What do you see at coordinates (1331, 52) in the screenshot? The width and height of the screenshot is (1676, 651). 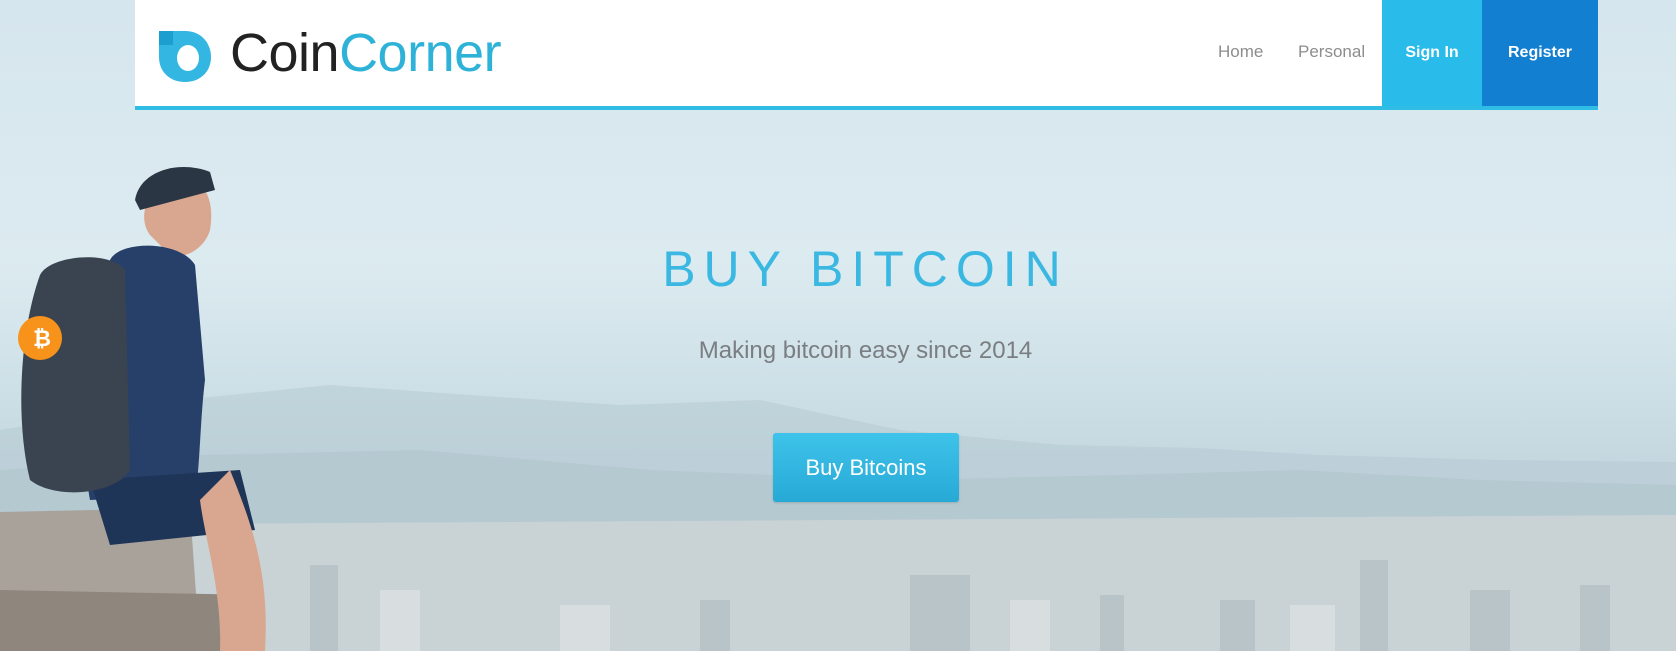 I see `nav-personal-link: Personal` at bounding box center [1331, 52].